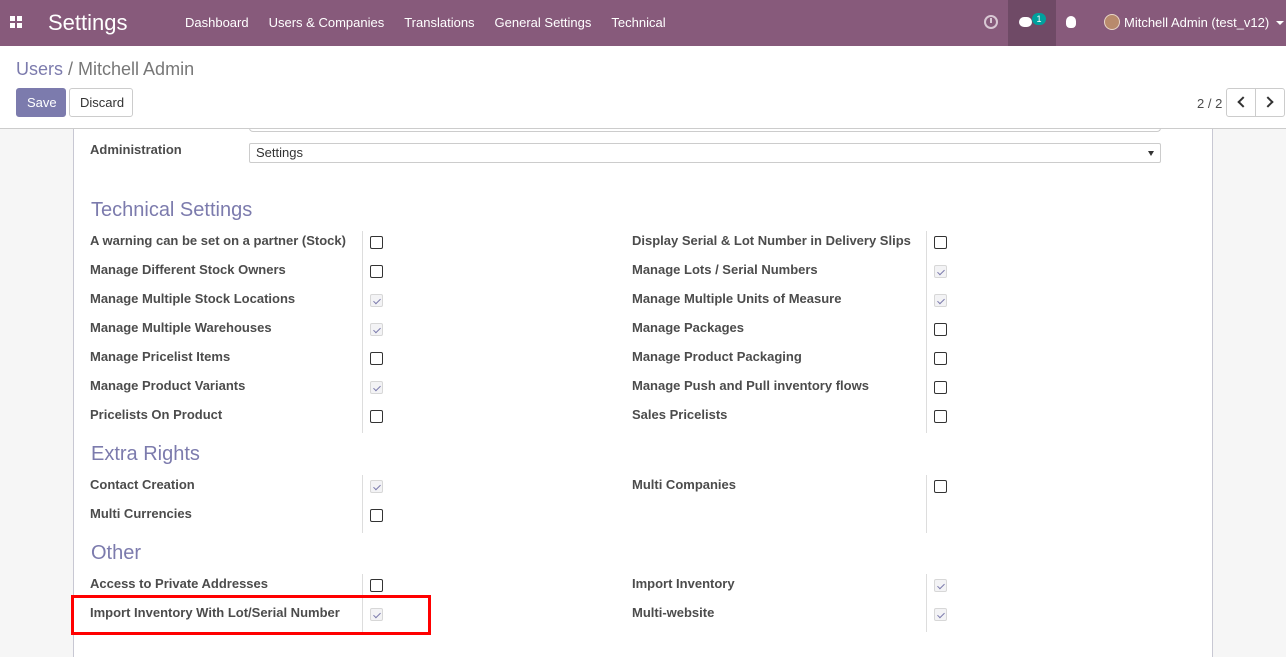  I want to click on chevron-left-icon, so click(1243, 102).